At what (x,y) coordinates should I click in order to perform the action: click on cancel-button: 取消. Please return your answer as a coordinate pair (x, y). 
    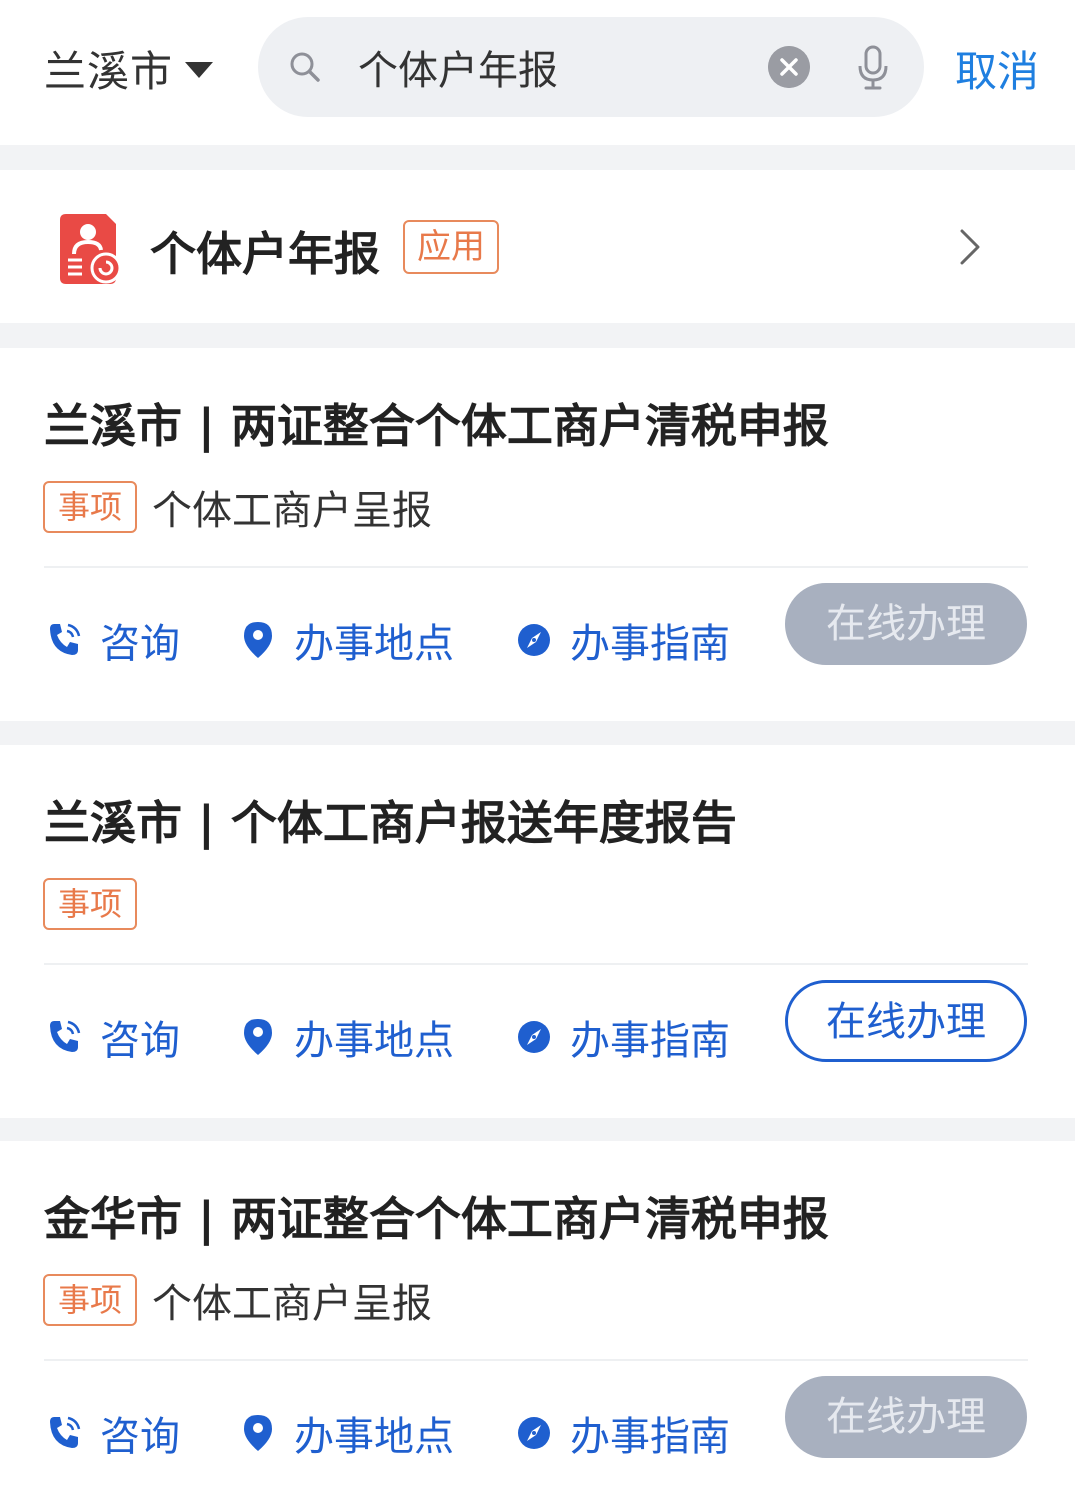
    Looking at the image, I should click on (997, 68).